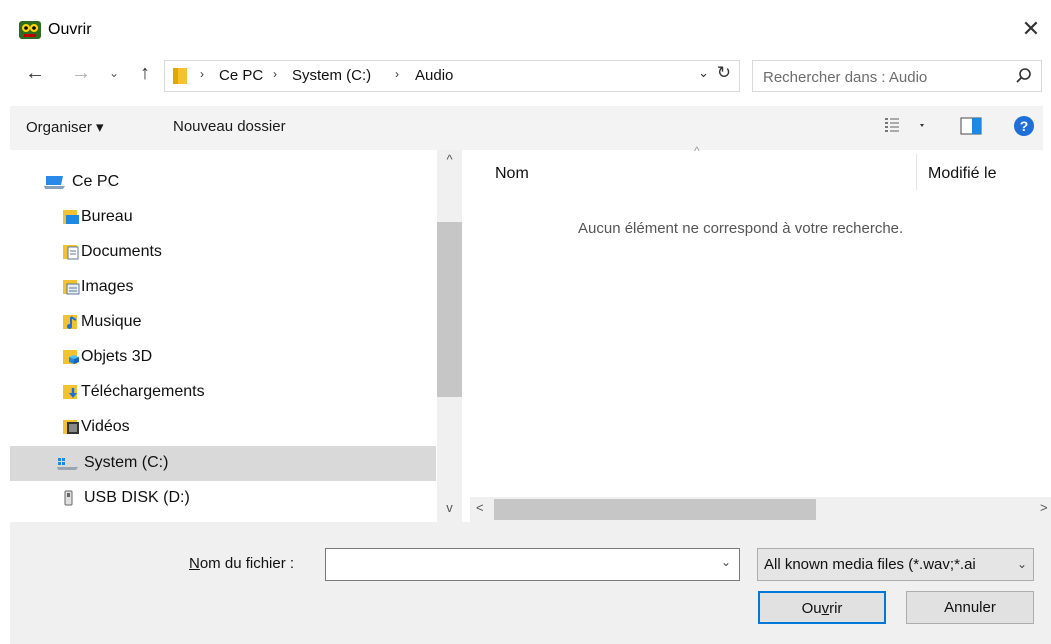  What do you see at coordinates (143, 391) in the screenshot?
I see `sidebar-item-label: Téléchargements` at bounding box center [143, 391].